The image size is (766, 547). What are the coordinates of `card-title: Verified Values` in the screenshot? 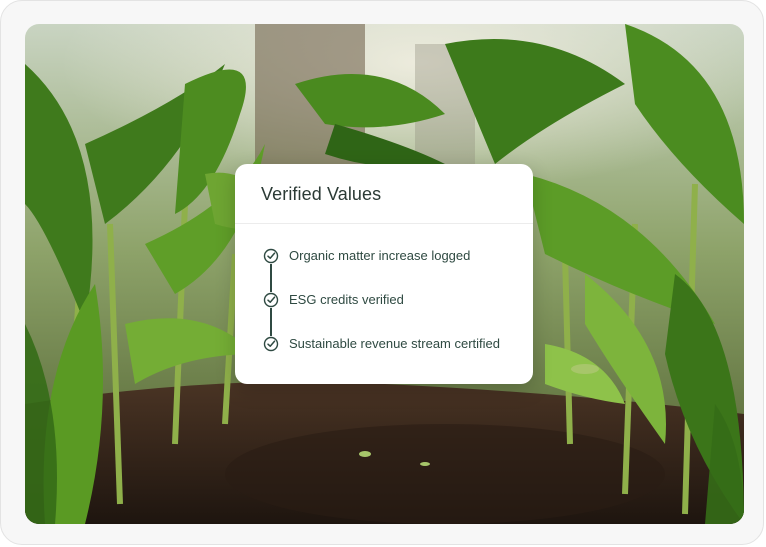 It's located at (321, 194).